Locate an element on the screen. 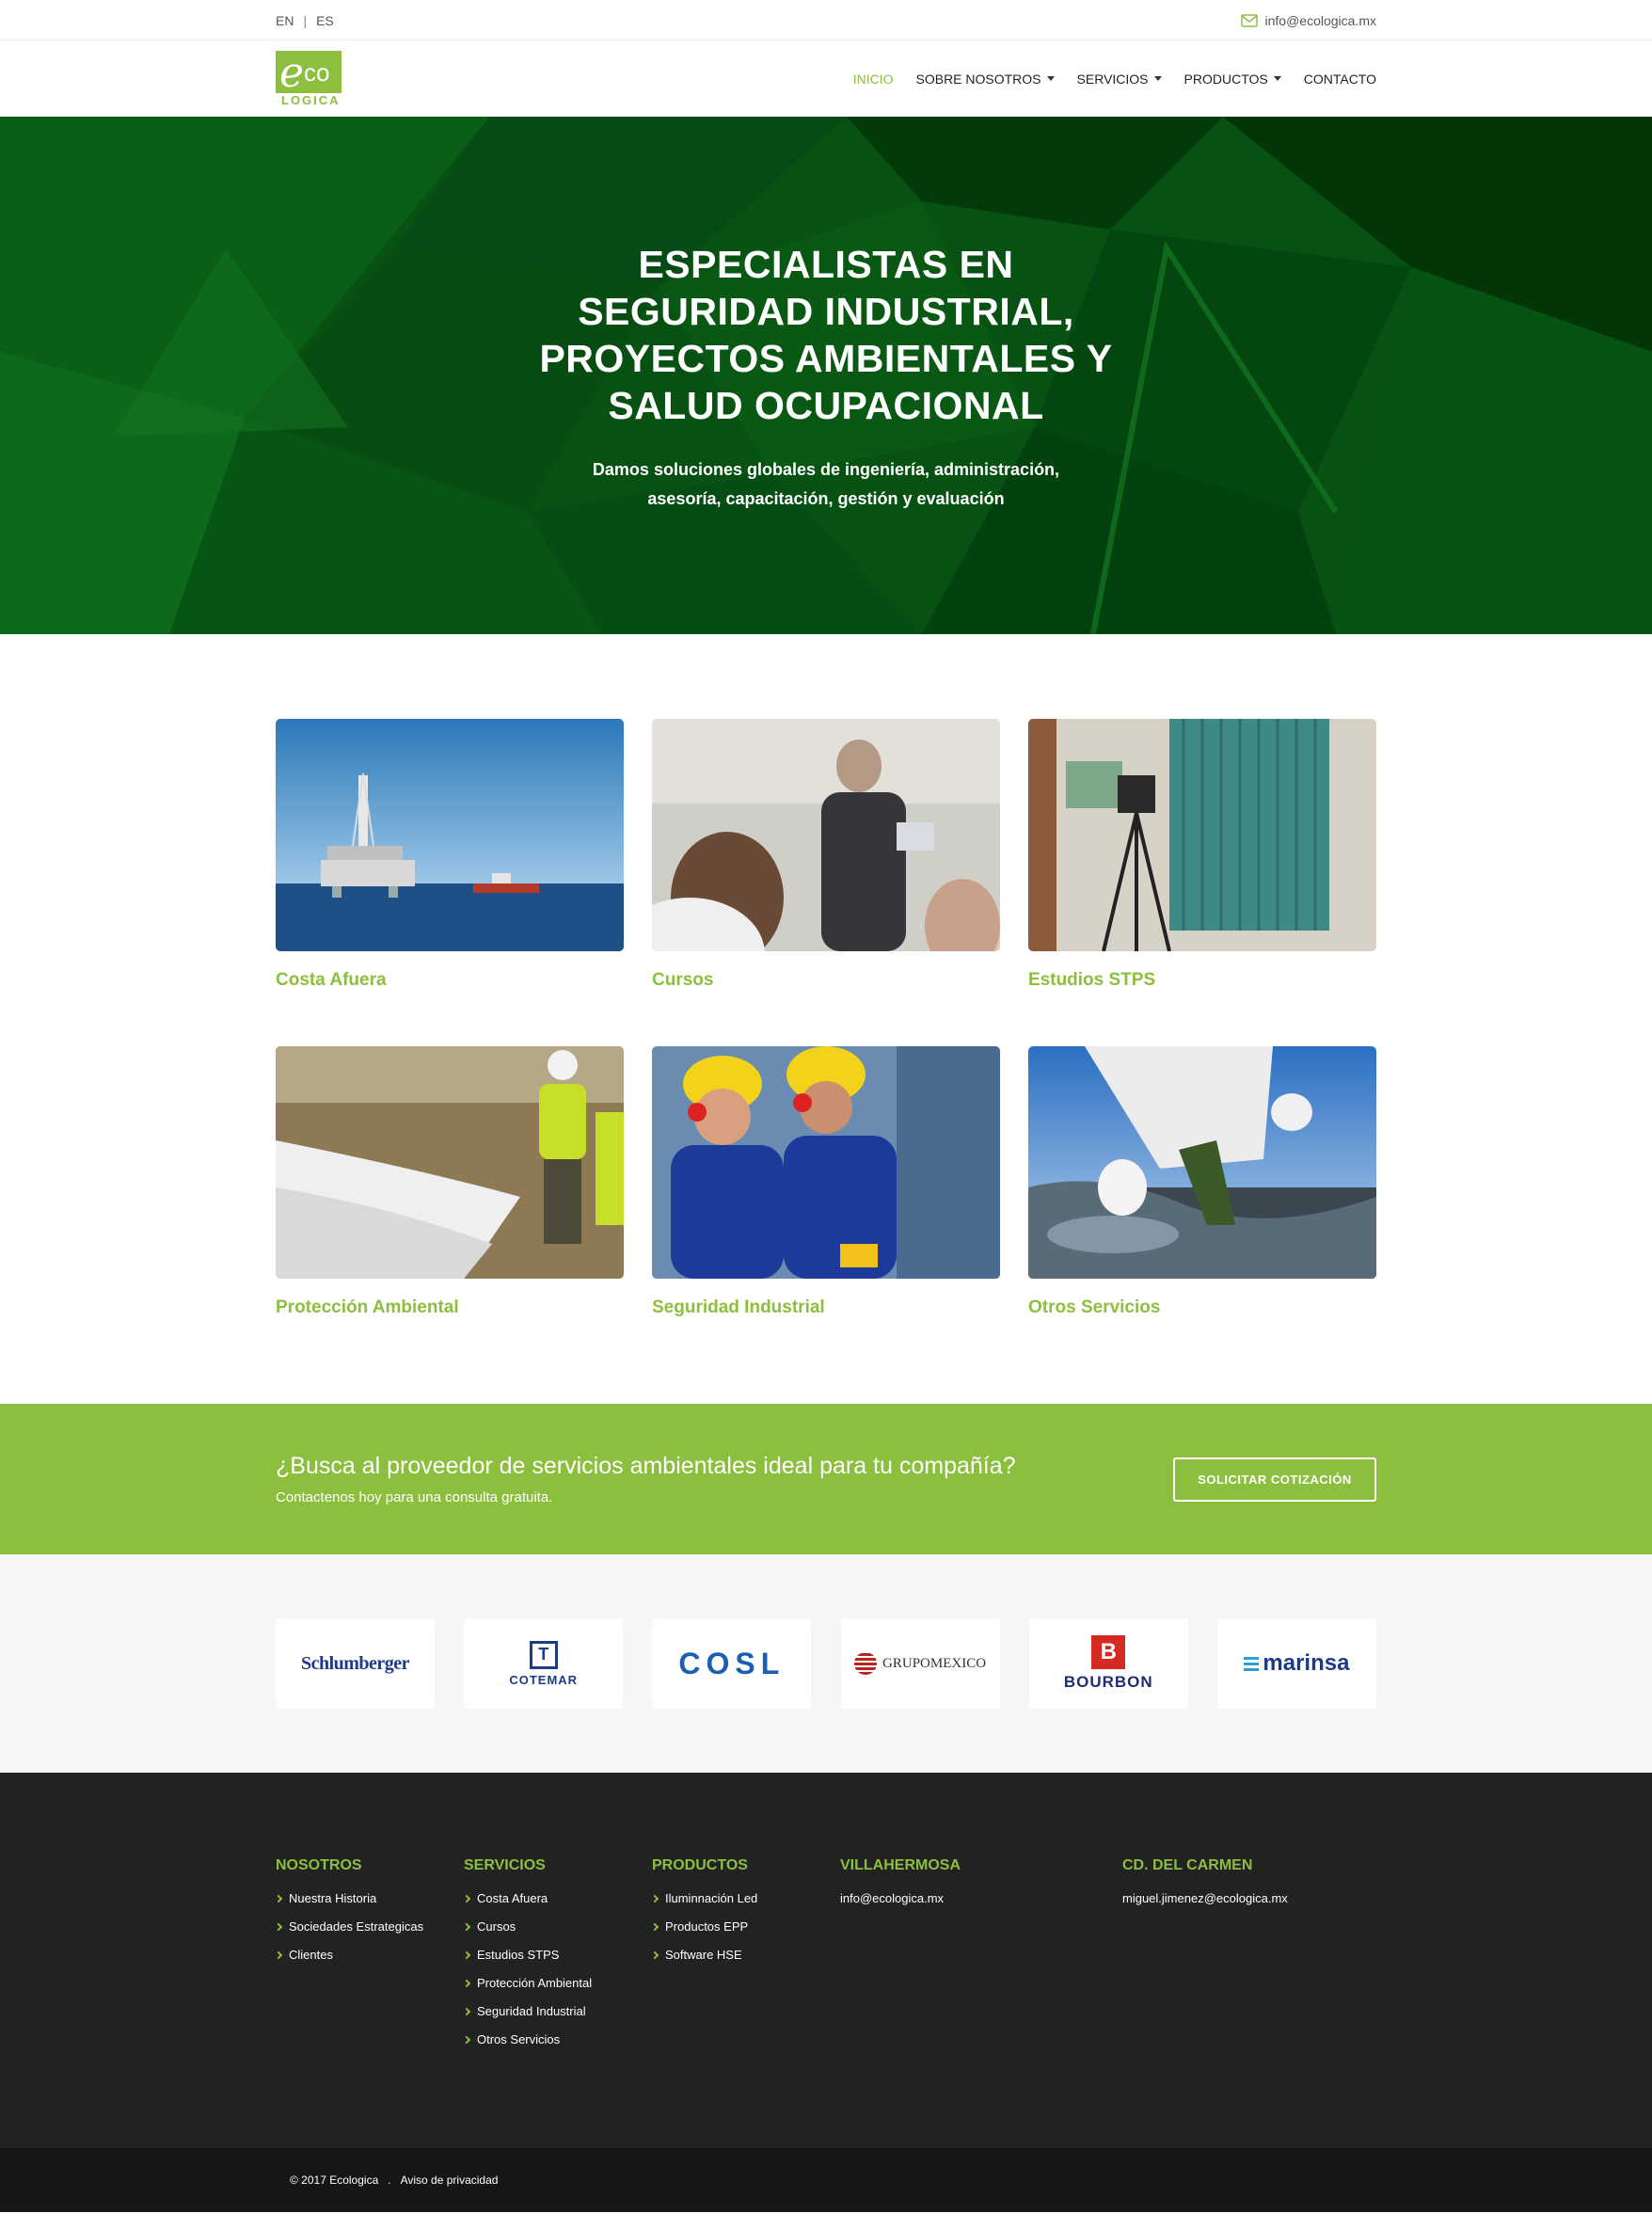 This screenshot has width=1652, height=2213. marinsa-wordmark: marinsa is located at coordinates (1306, 1663).